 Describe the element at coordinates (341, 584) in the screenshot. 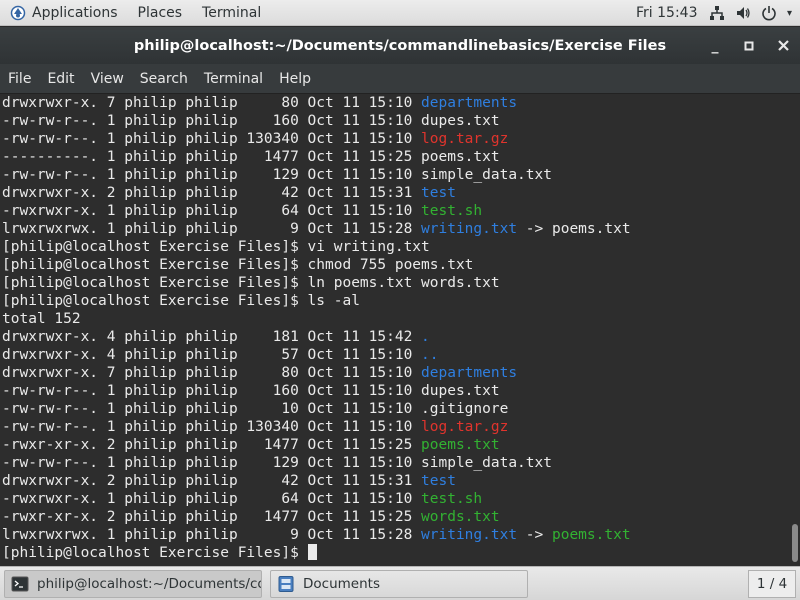

I see `taskbar-item-label: Documents` at that location.